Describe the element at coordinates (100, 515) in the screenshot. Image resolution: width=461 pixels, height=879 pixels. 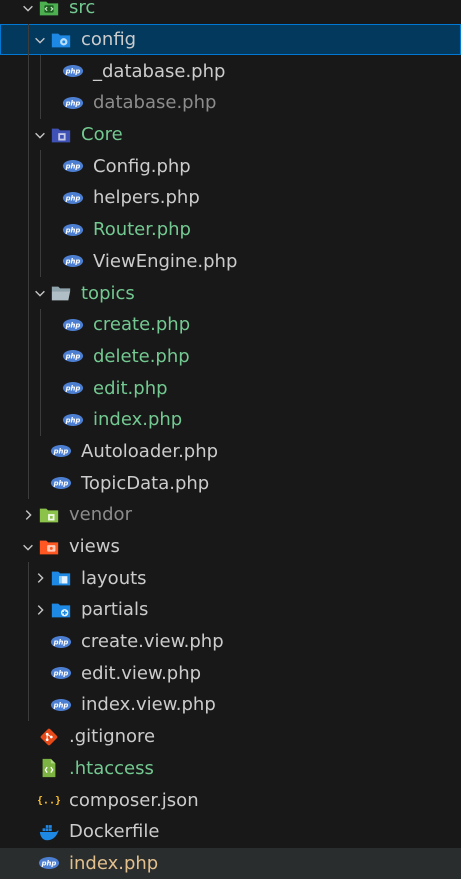
I see `tree-item-label: vendor` at that location.